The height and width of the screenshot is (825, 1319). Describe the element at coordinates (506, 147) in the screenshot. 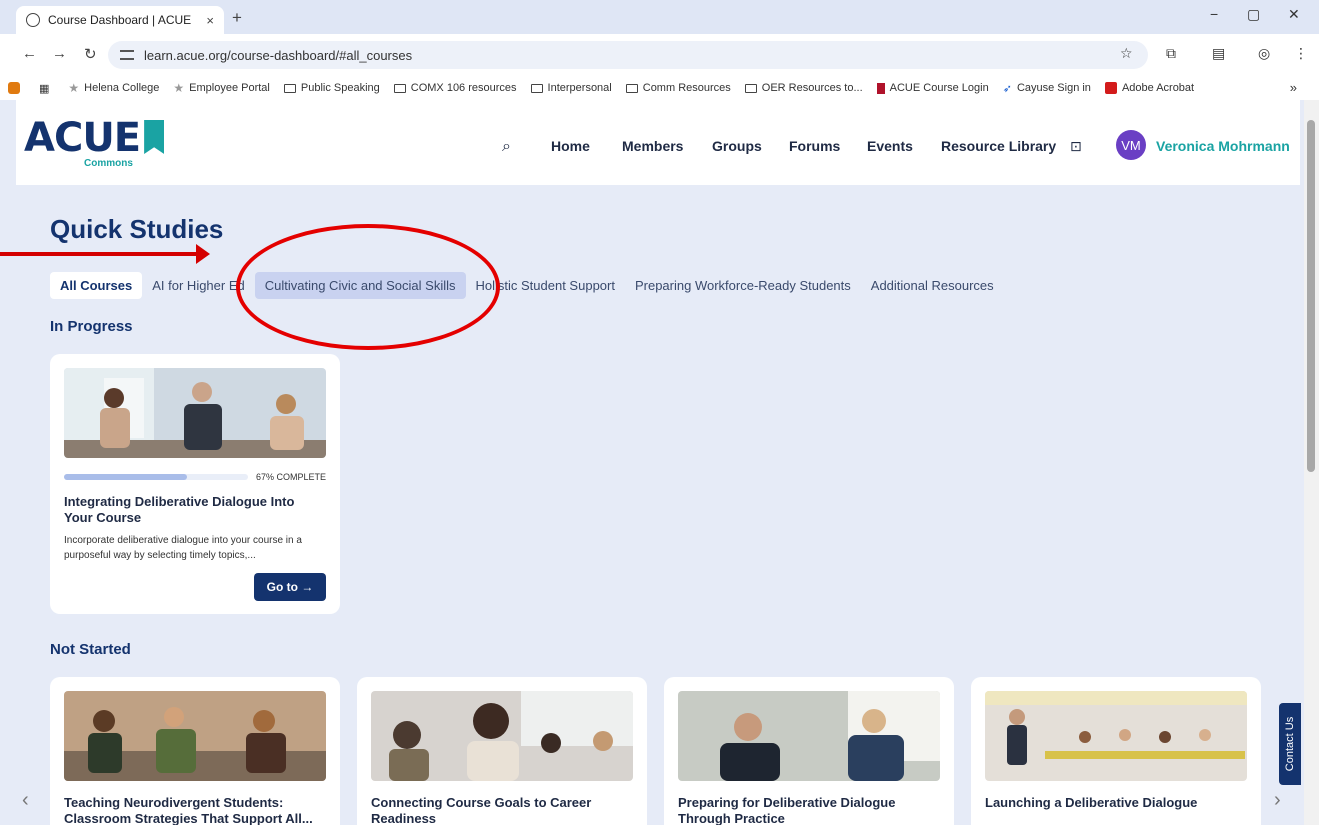

I see `search-icon: ⌕` at that location.